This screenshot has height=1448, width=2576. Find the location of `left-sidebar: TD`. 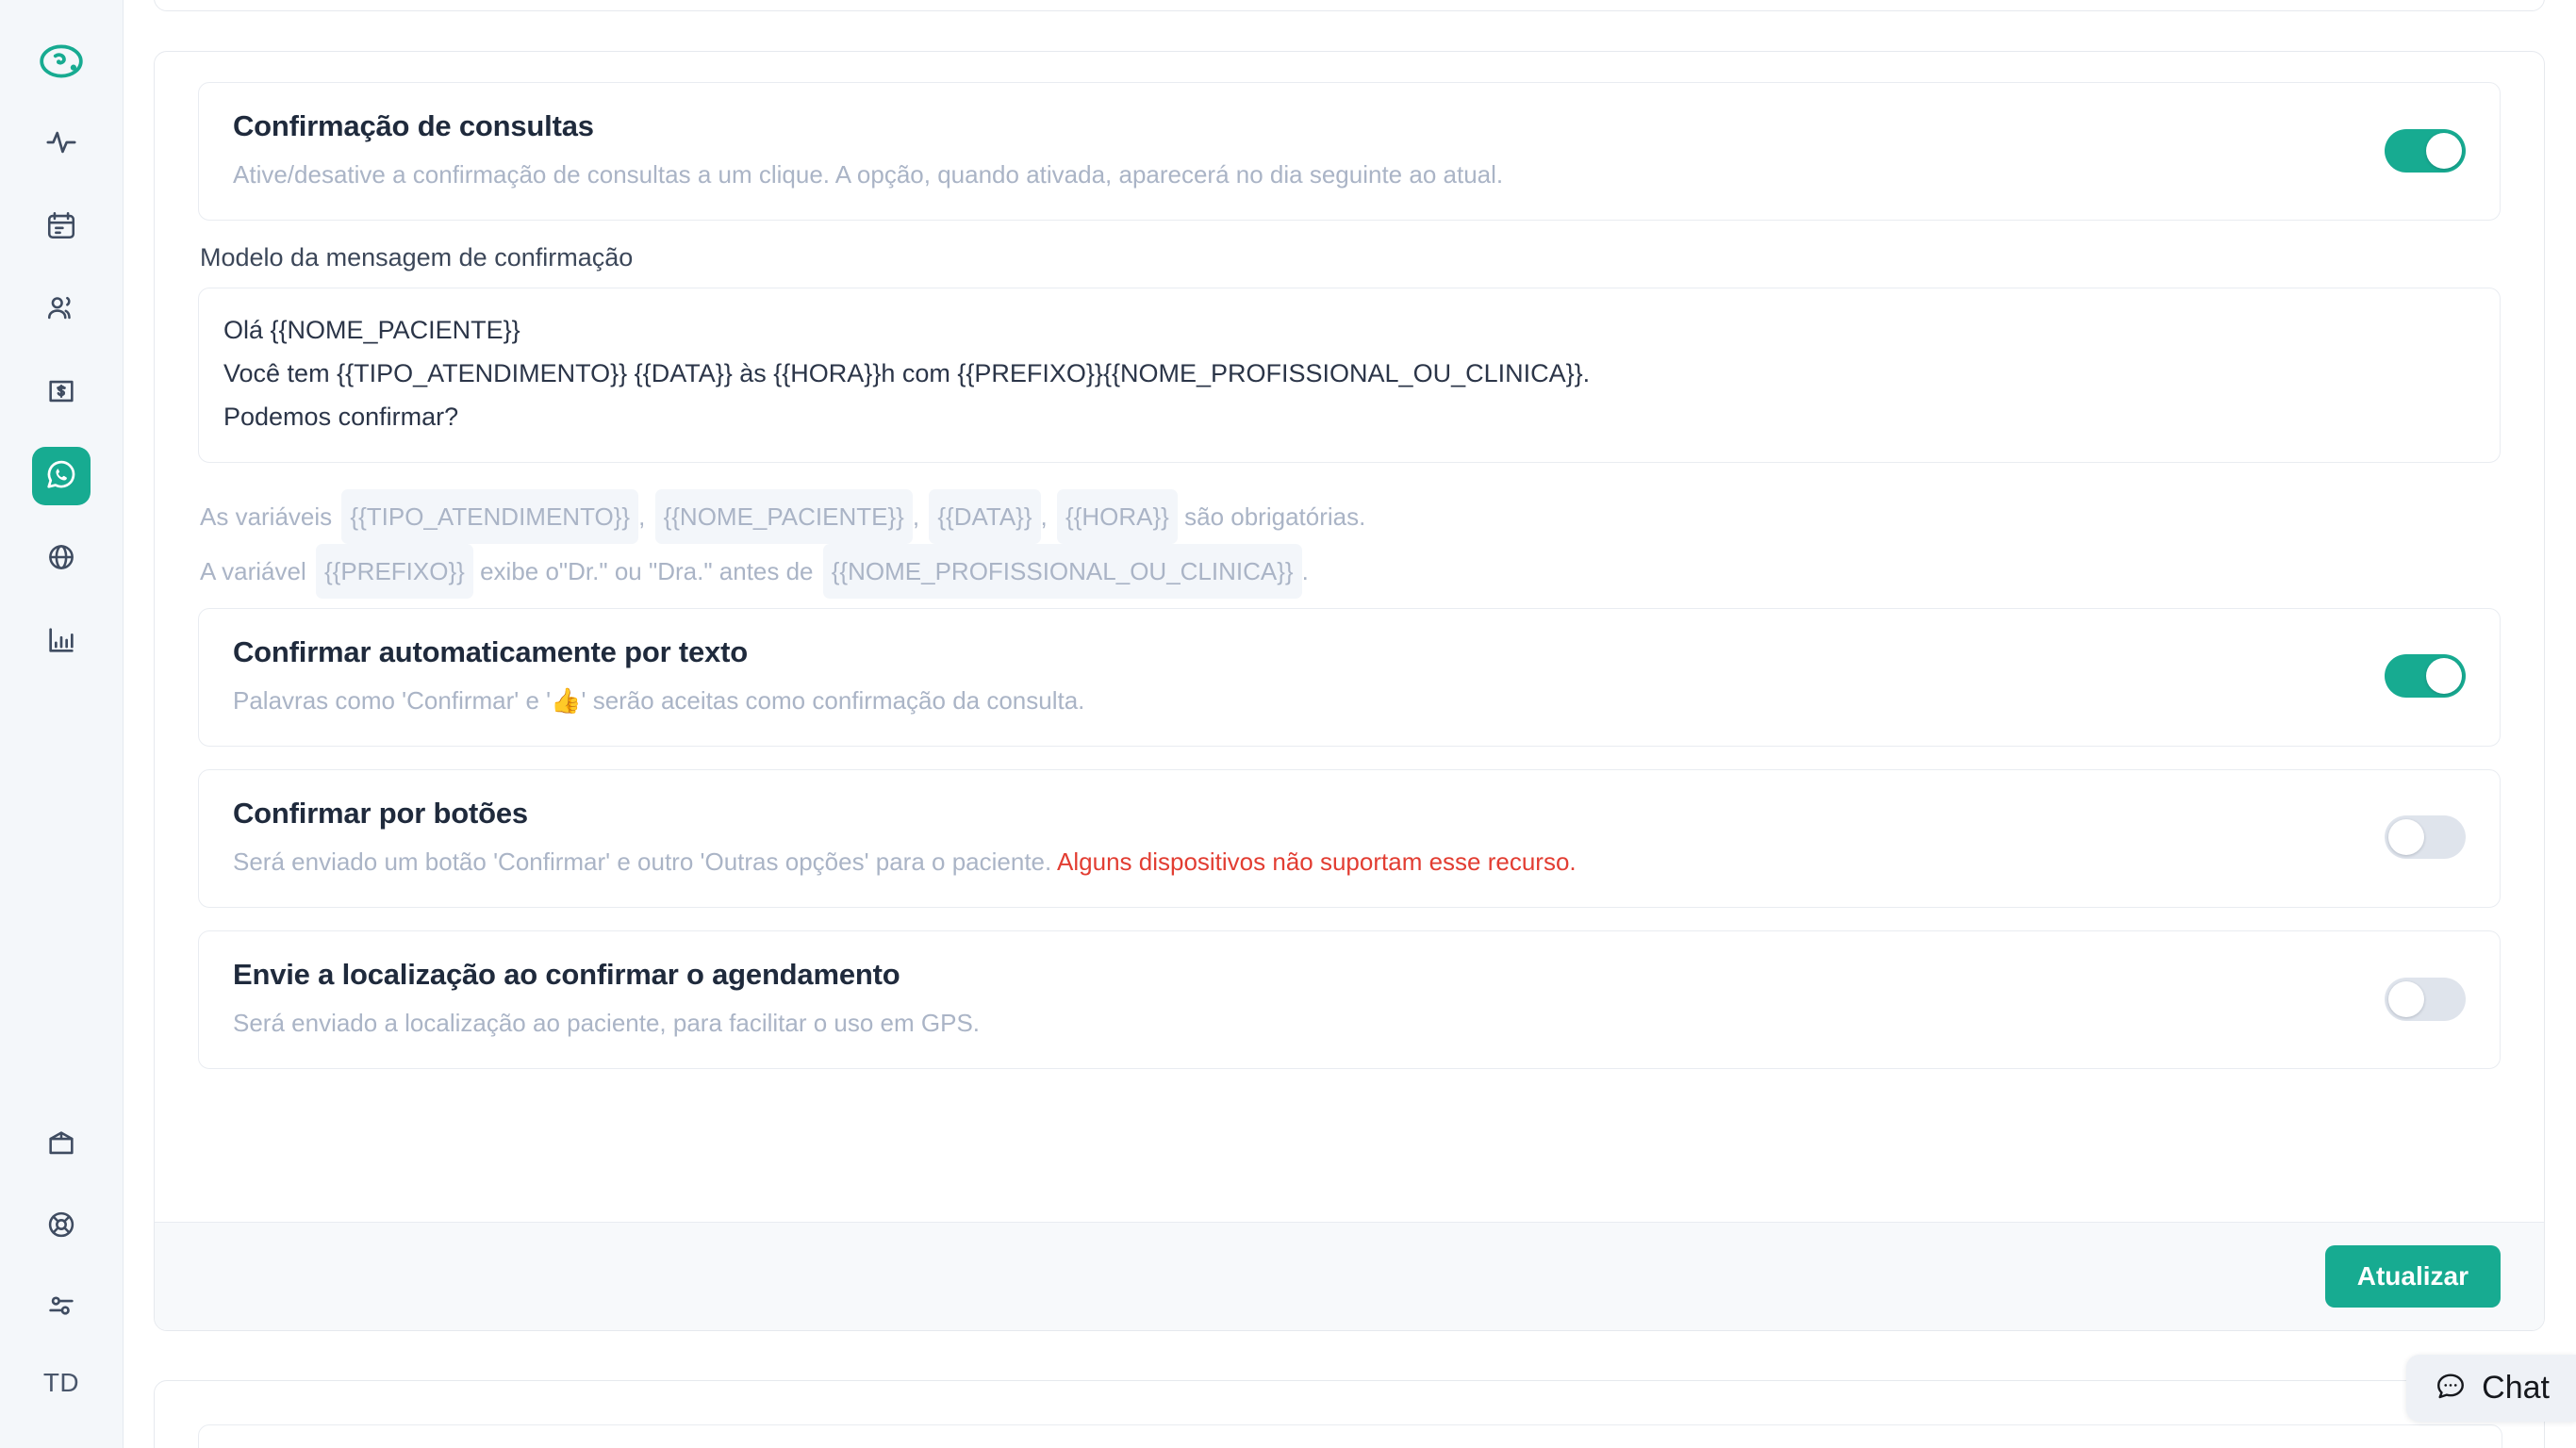

left-sidebar: TD is located at coordinates (62, 724).